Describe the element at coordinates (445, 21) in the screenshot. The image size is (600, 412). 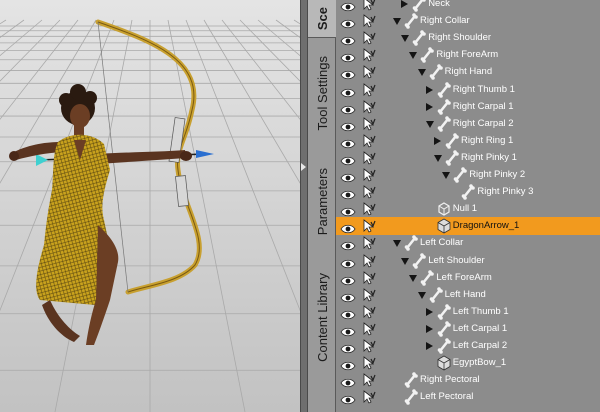
I see `scene-node-label: Right Collar` at that location.